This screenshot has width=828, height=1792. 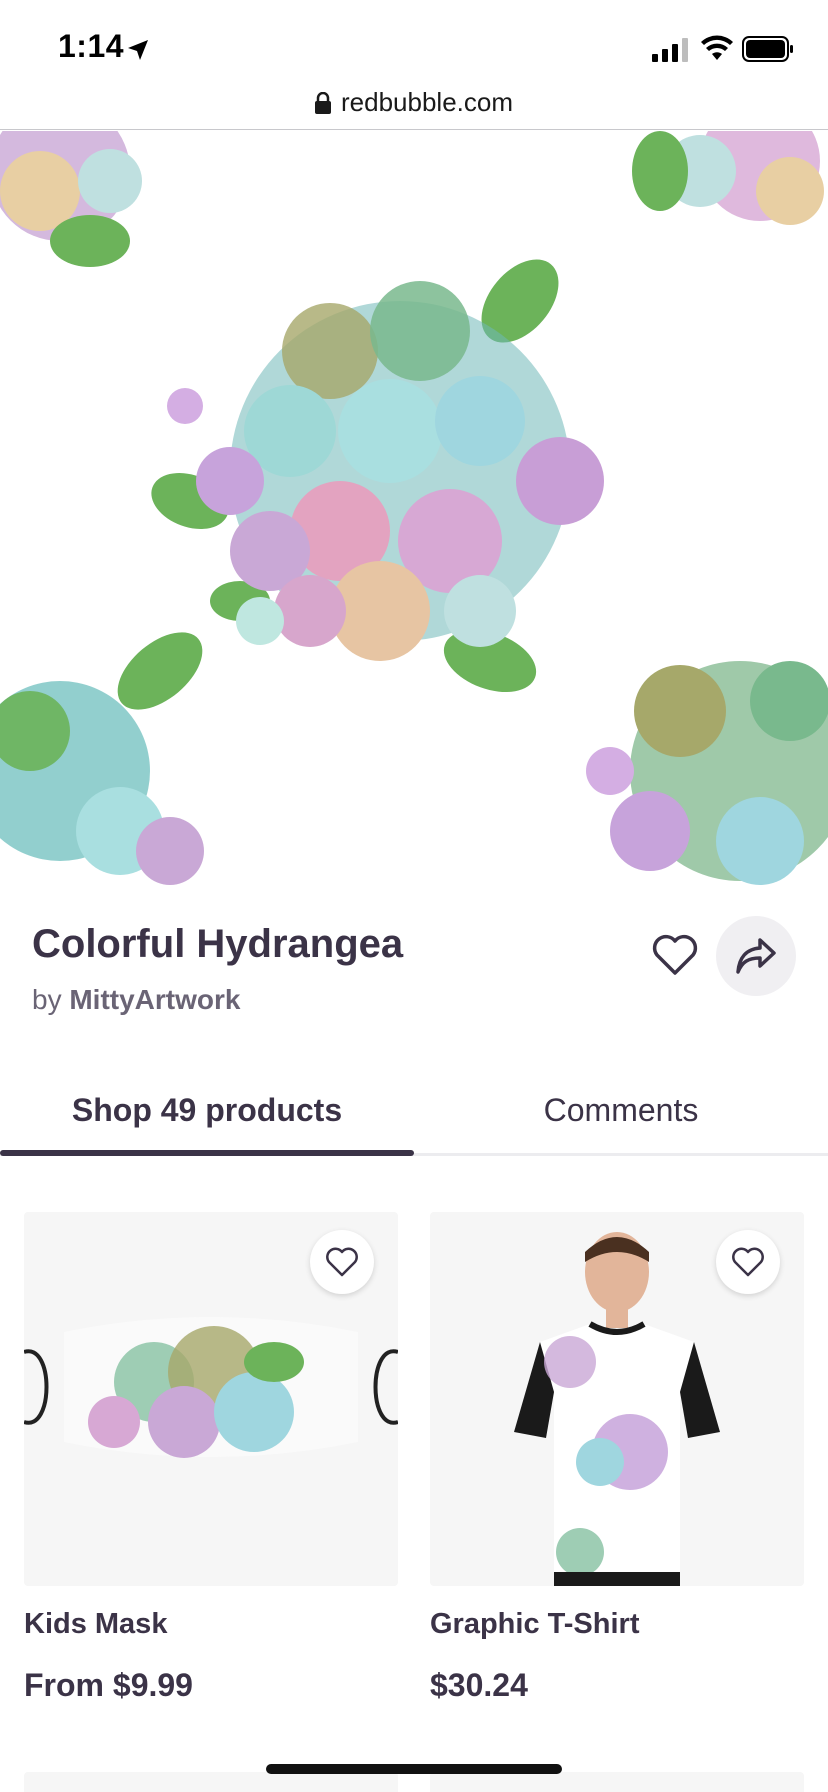 What do you see at coordinates (717, 47) in the screenshot?
I see `wifi-icon` at bounding box center [717, 47].